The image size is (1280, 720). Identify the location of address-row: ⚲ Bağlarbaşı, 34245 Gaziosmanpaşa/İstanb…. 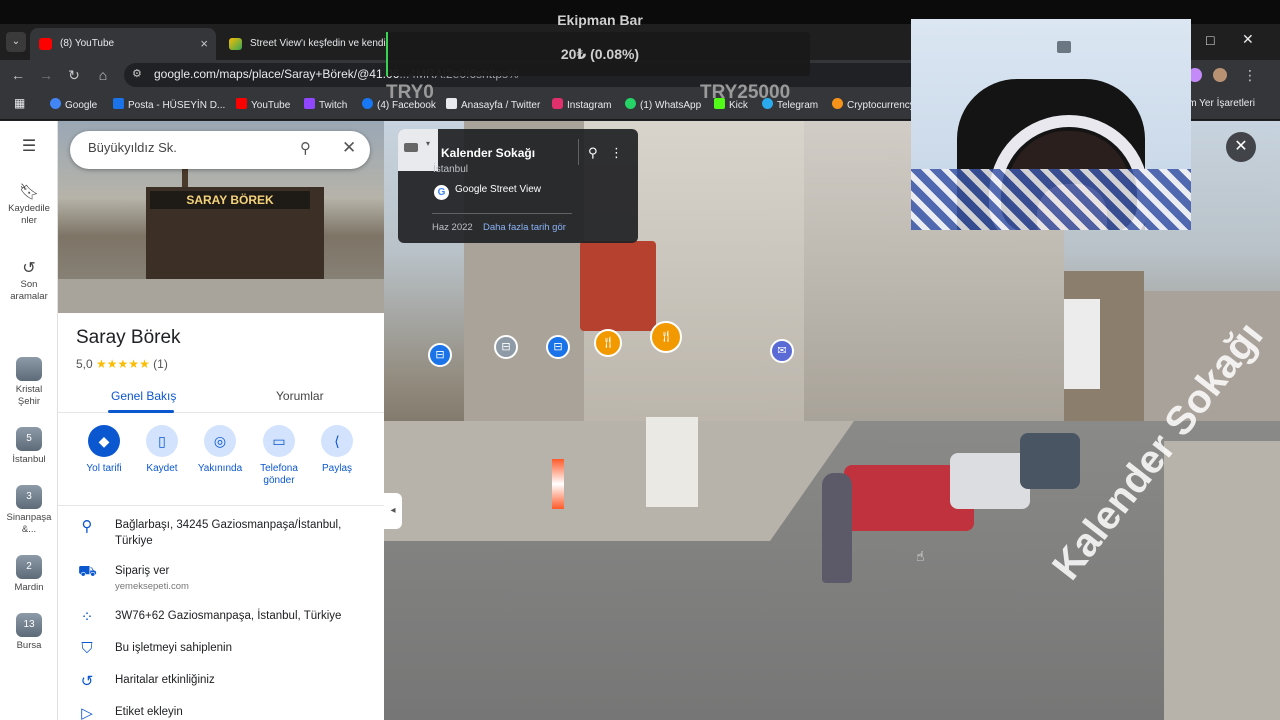
(221, 534).